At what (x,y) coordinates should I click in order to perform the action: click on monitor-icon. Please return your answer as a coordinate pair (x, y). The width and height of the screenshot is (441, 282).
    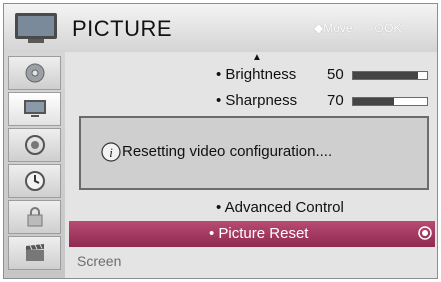
    Looking at the image, I should click on (34, 108).